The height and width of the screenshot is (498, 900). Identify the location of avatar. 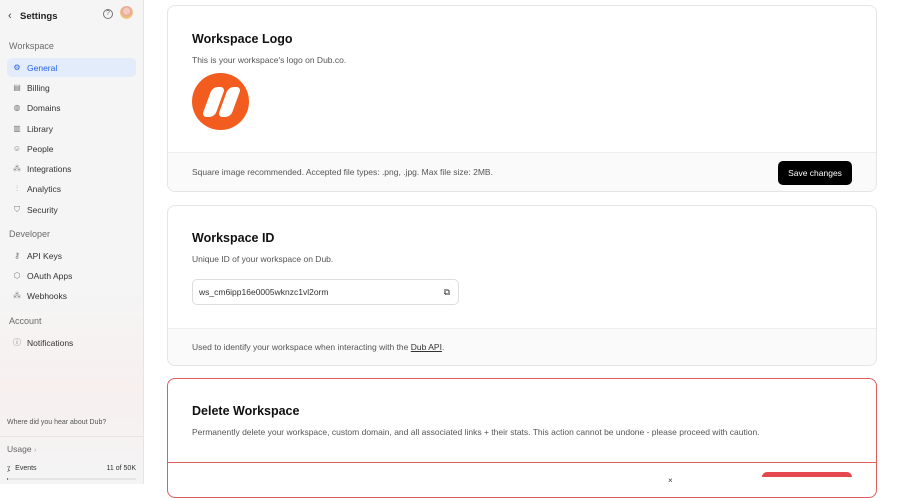
(126, 12).